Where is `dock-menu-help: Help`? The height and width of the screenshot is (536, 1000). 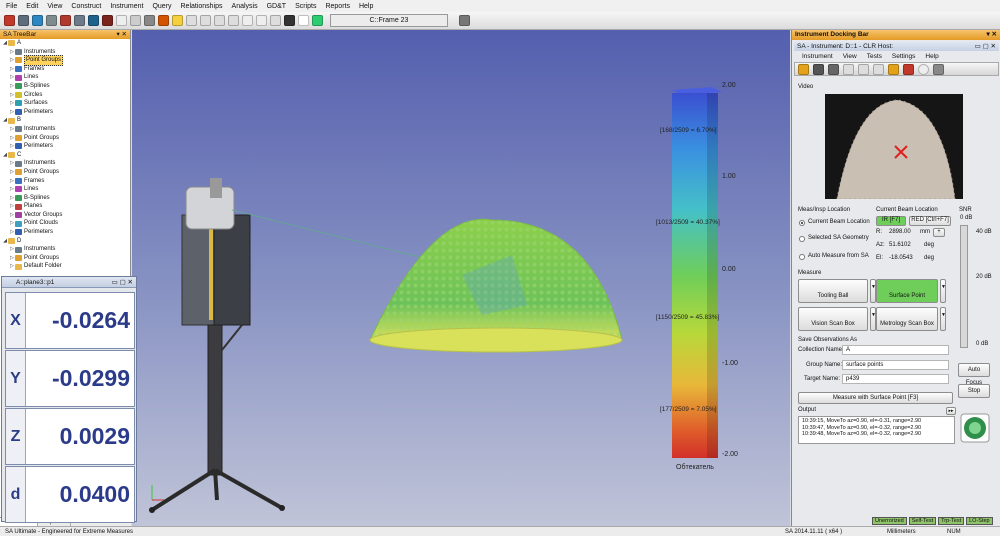 dock-menu-help: Help is located at coordinates (931, 56).